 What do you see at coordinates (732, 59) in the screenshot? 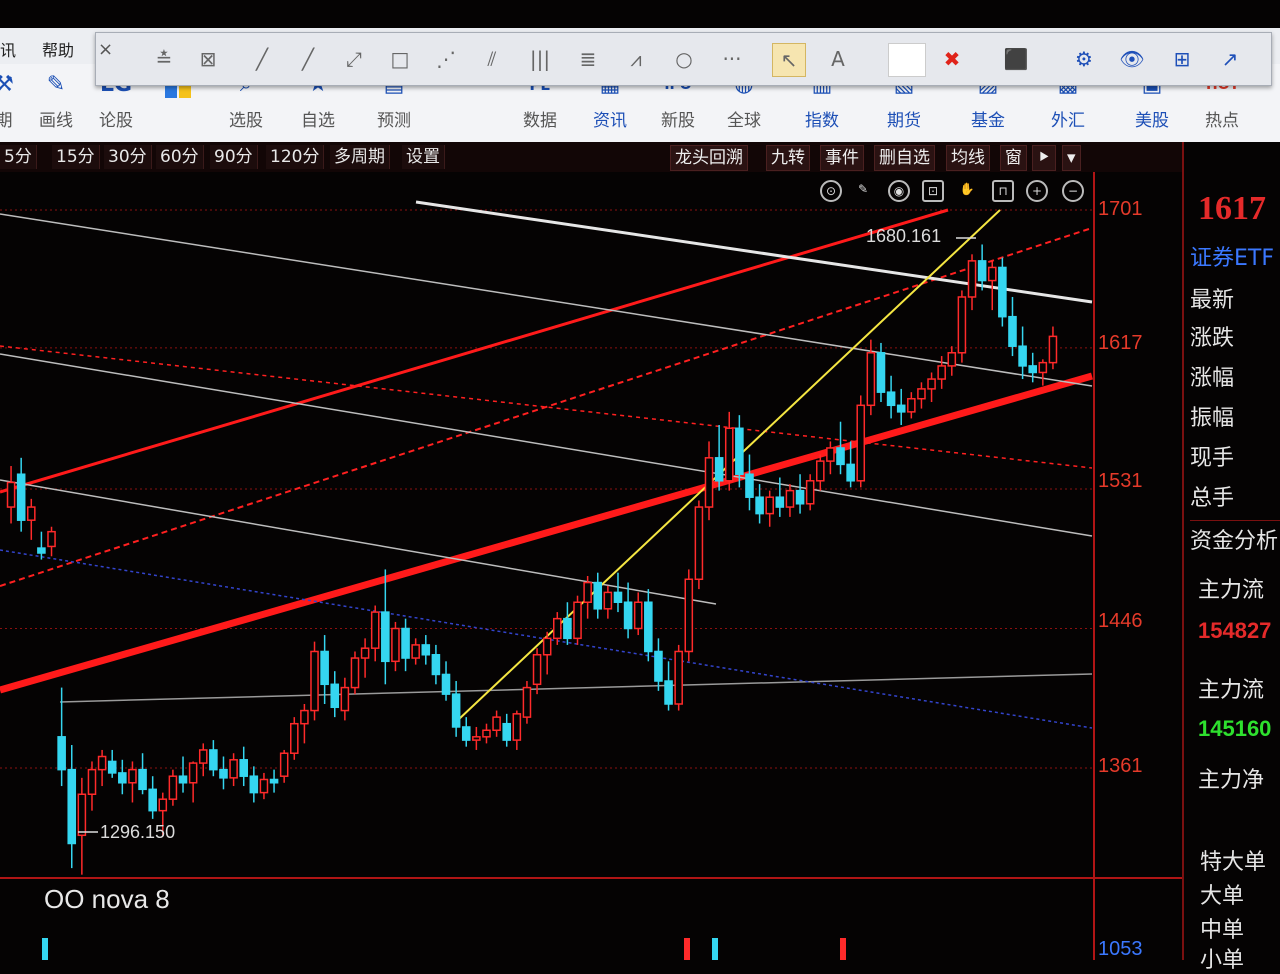
I see `draw-tool-more: ···` at bounding box center [732, 59].